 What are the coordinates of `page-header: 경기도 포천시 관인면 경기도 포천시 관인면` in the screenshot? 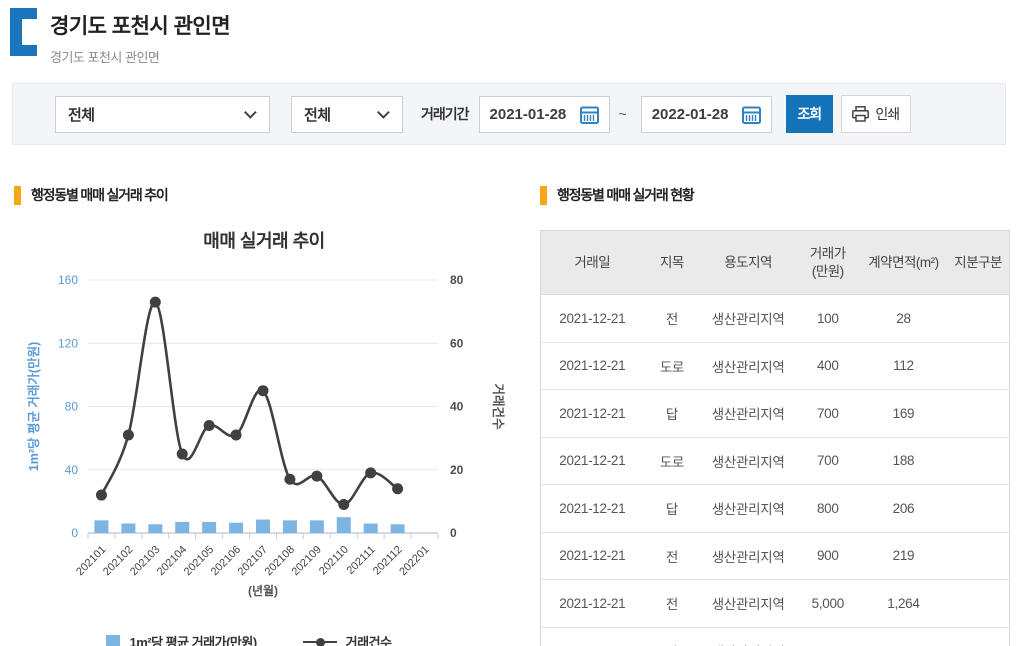 It's located at (120, 37).